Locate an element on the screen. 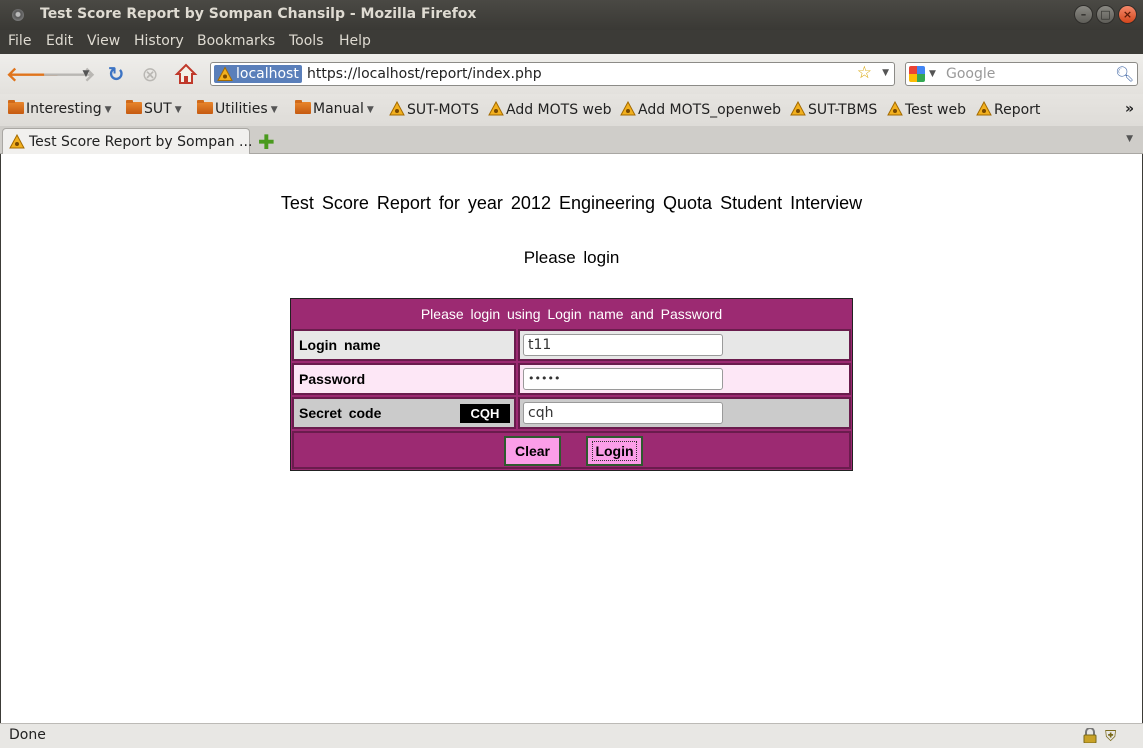  clear-button: Clear is located at coordinates (532, 451).